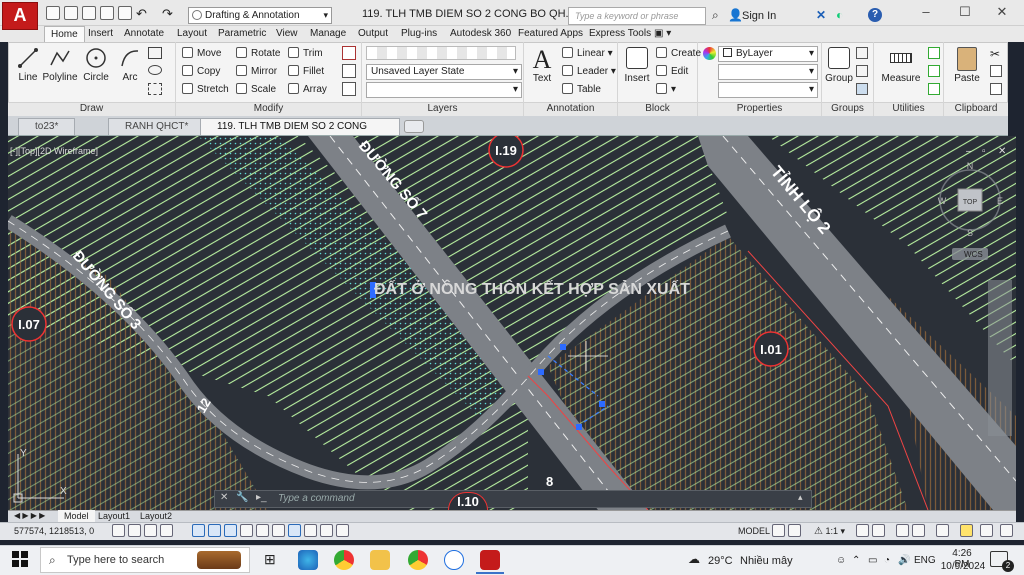 The image size is (1024, 575). What do you see at coordinates (134, 530) in the screenshot?
I see `snap-mode-icon` at bounding box center [134, 530].